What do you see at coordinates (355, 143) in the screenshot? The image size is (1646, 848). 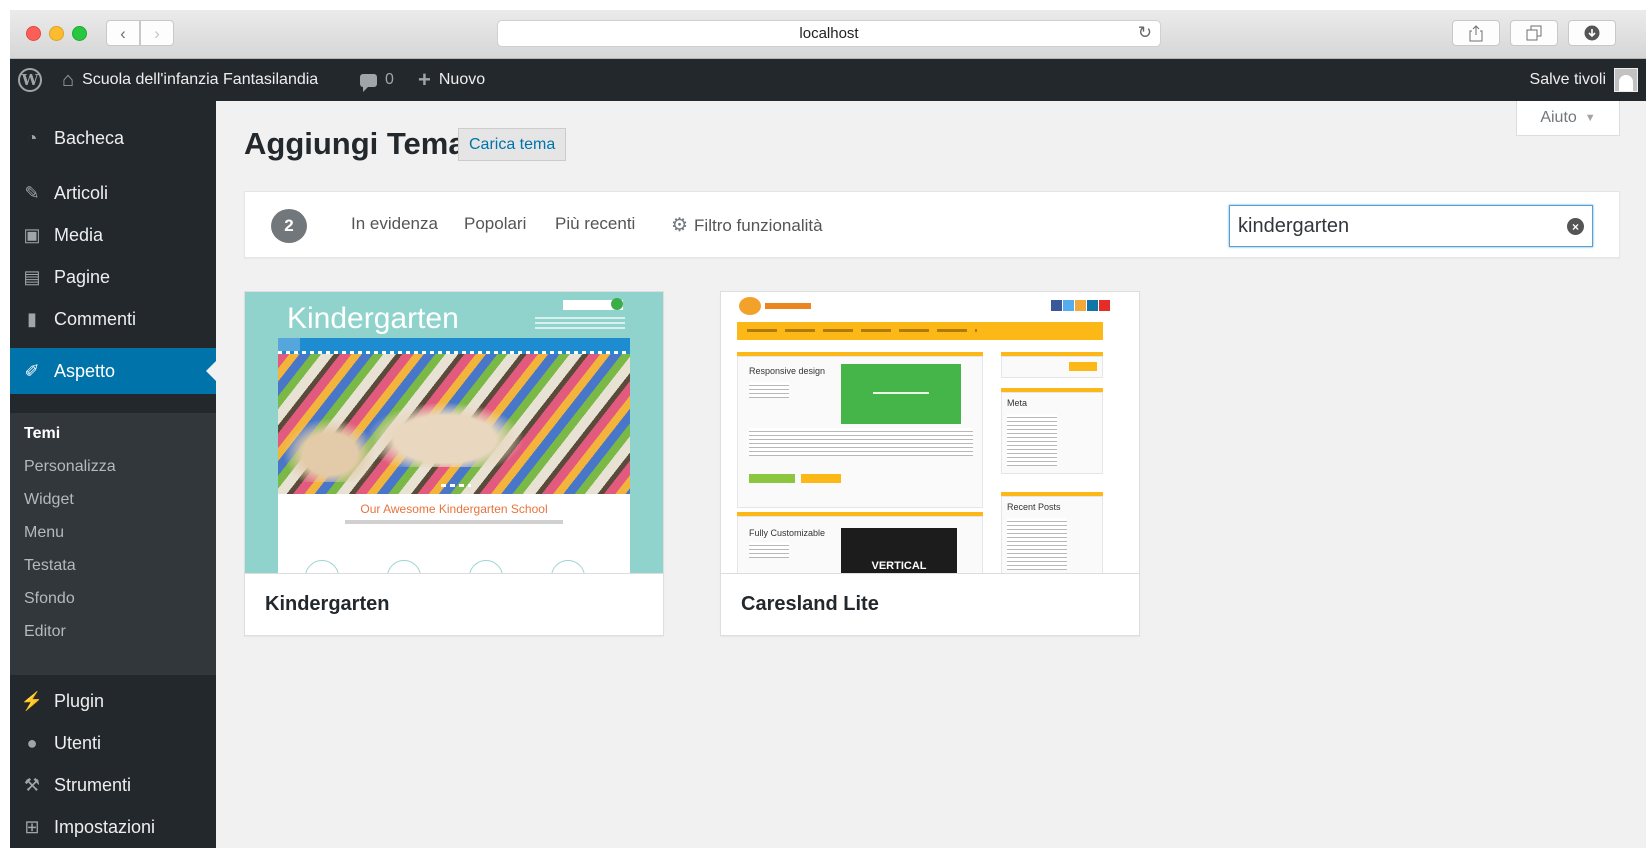 I see `page-title: Aggiungi Tema` at bounding box center [355, 143].